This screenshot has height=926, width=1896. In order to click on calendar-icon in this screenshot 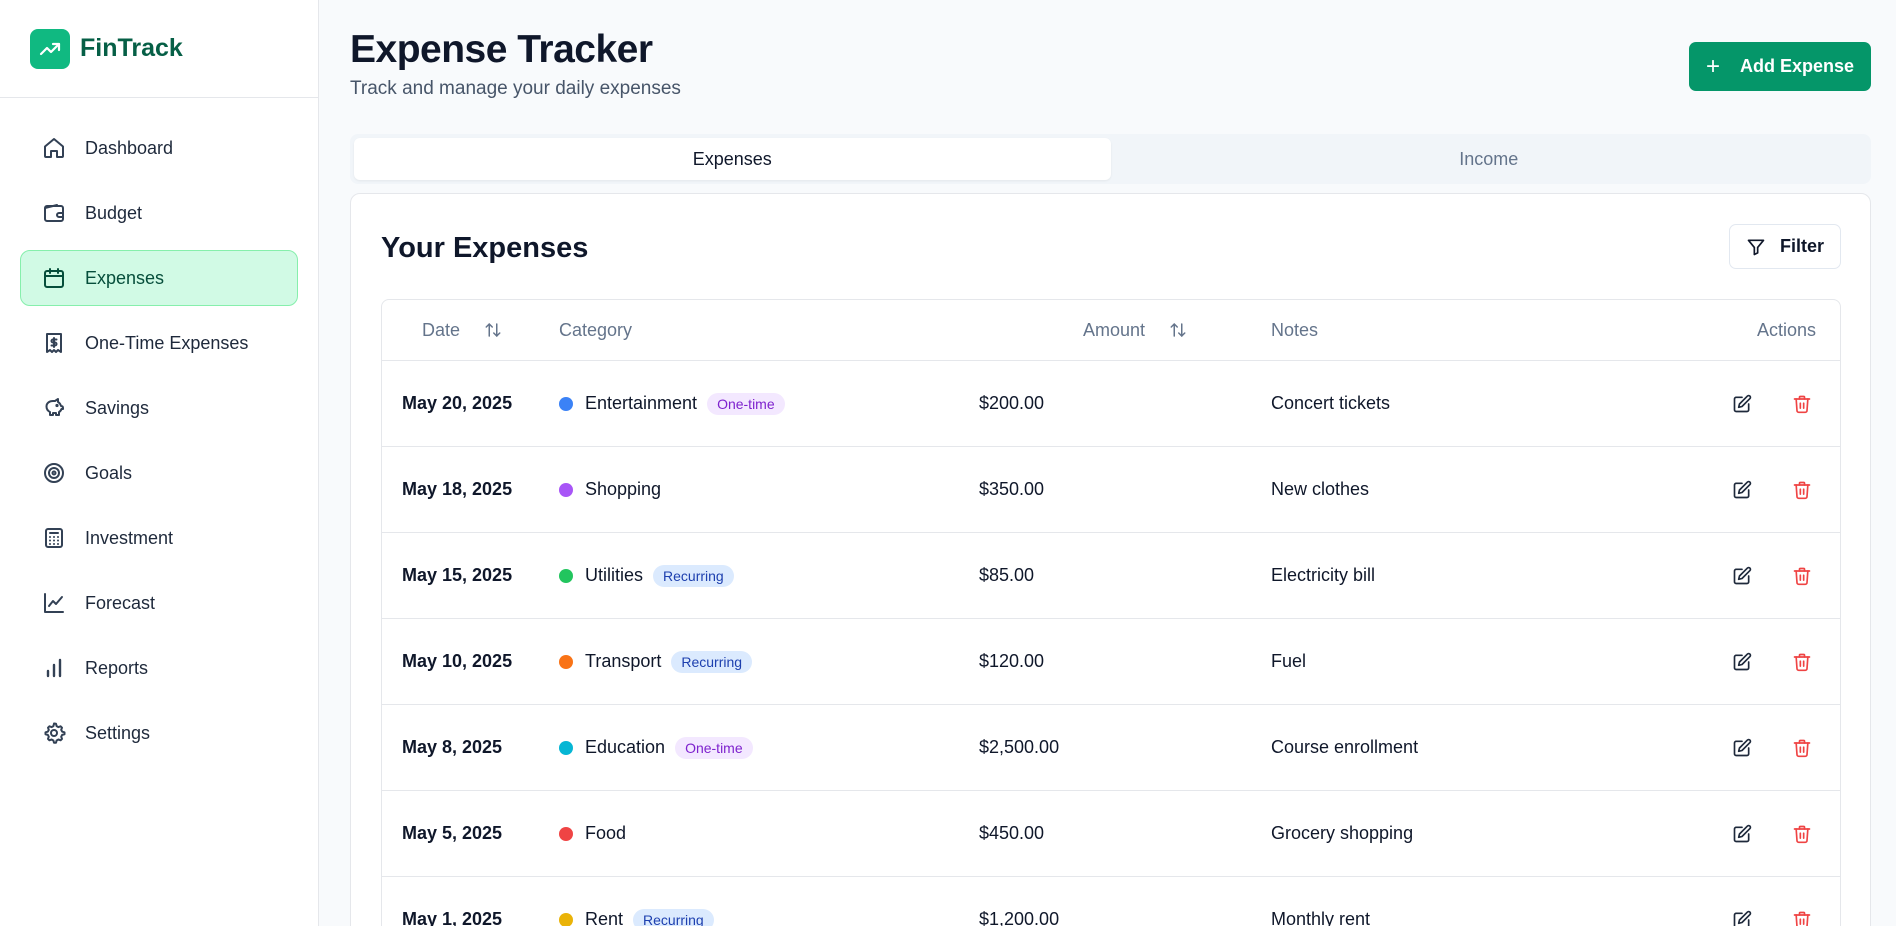, I will do `click(54, 278)`.